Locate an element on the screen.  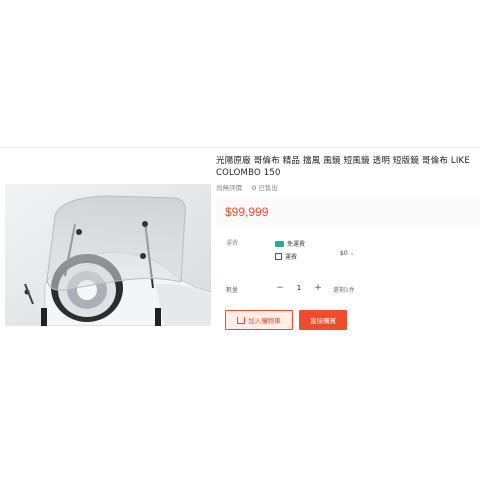
shipping-fee-text: 運費 is located at coordinates (291, 257).